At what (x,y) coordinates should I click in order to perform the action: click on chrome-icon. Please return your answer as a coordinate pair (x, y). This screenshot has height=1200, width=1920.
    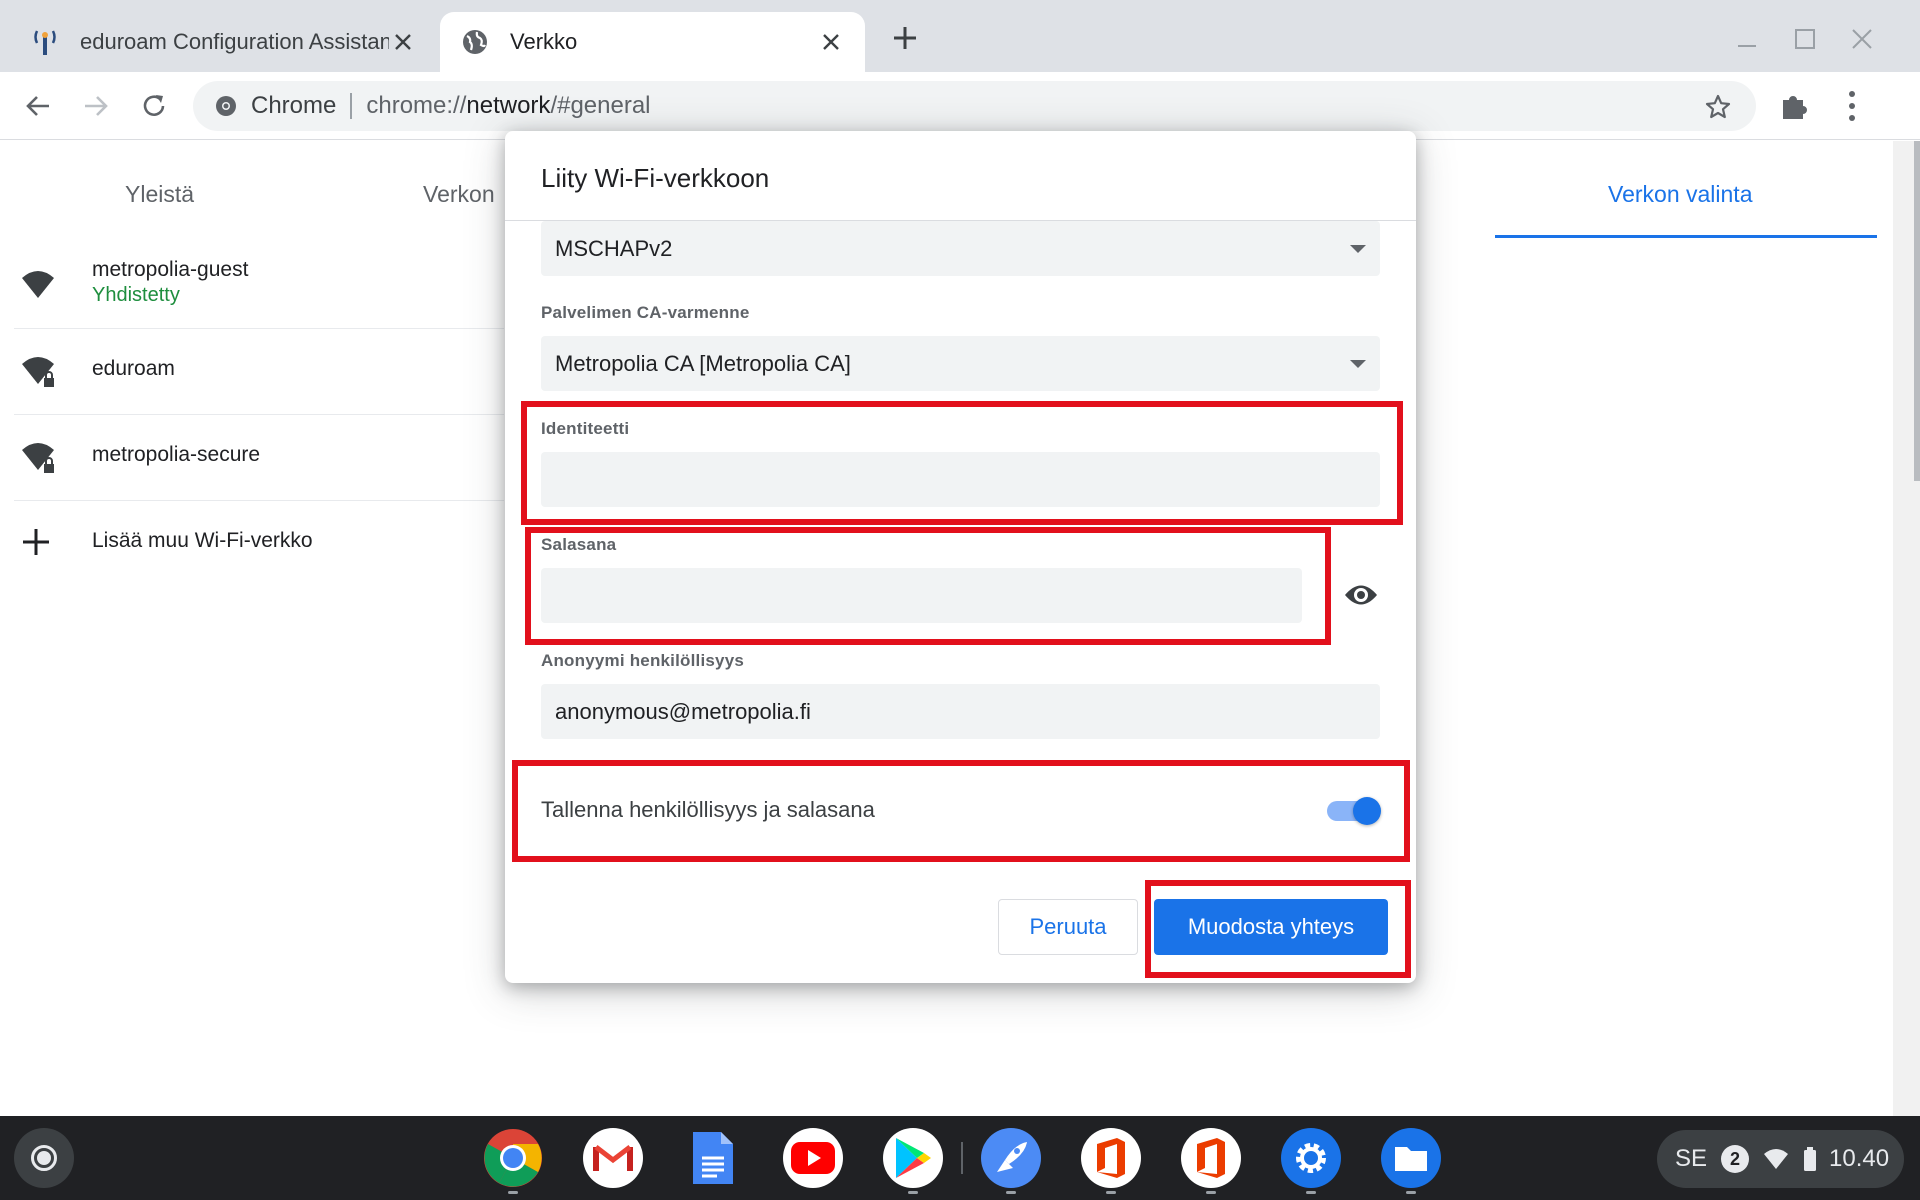
    Looking at the image, I should click on (513, 1161).